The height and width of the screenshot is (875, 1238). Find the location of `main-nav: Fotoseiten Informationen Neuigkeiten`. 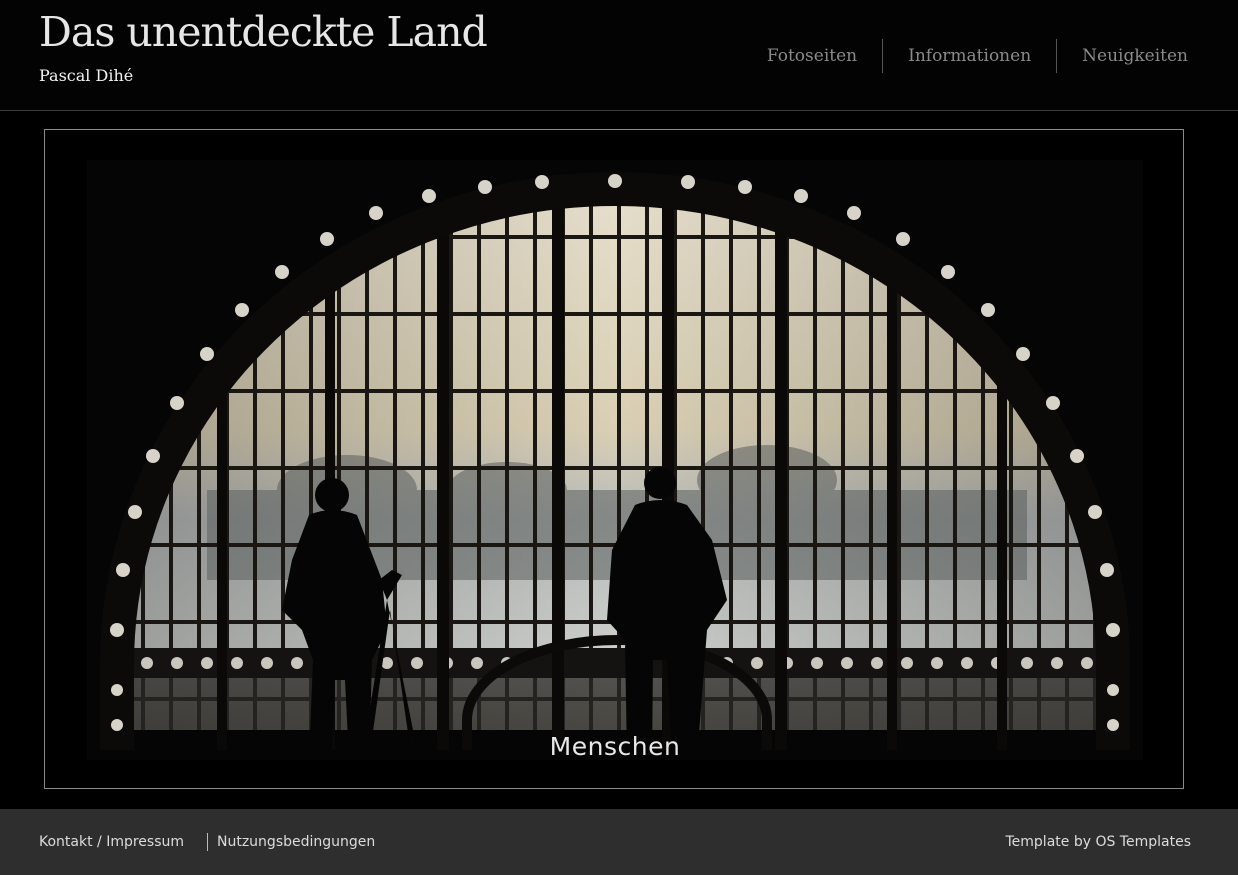

main-nav: Fotoseiten Informationen Neuigkeiten is located at coordinates (977, 56).